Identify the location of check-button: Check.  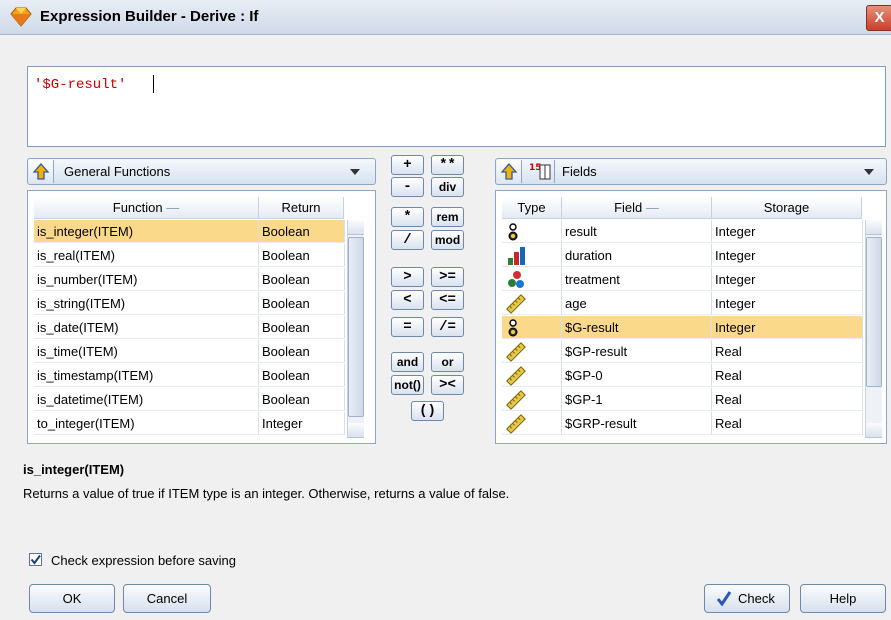
(747, 598).